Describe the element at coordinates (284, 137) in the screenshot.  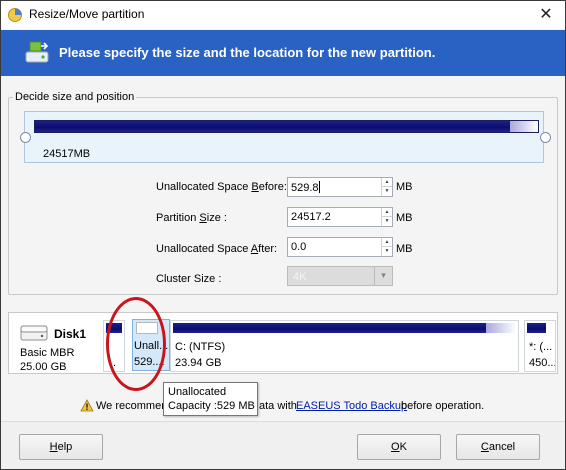
I see `partition-size-bar: 24517MB` at that location.